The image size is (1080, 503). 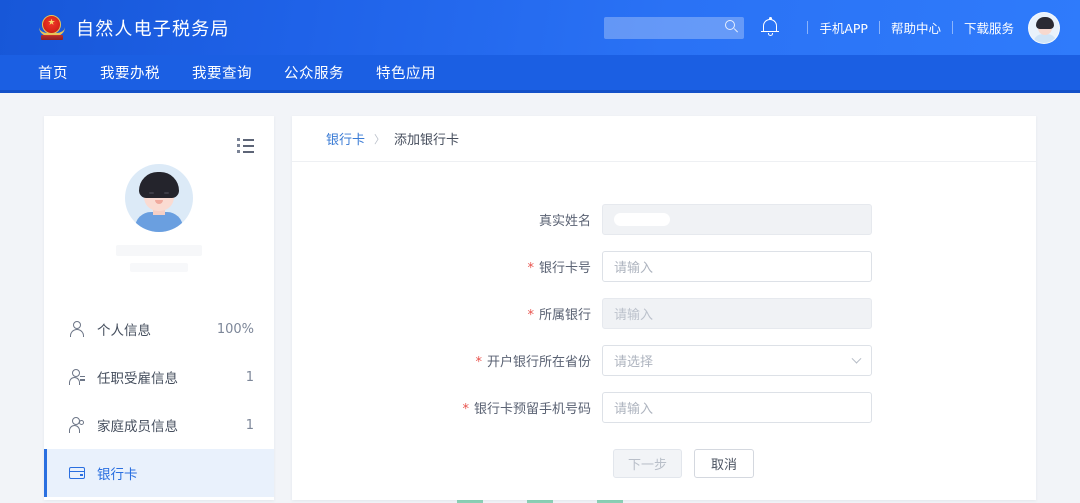 What do you see at coordinates (52, 28) in the screenshot?
I see `tax-emblem-icon` at bounding box center [52, 28].